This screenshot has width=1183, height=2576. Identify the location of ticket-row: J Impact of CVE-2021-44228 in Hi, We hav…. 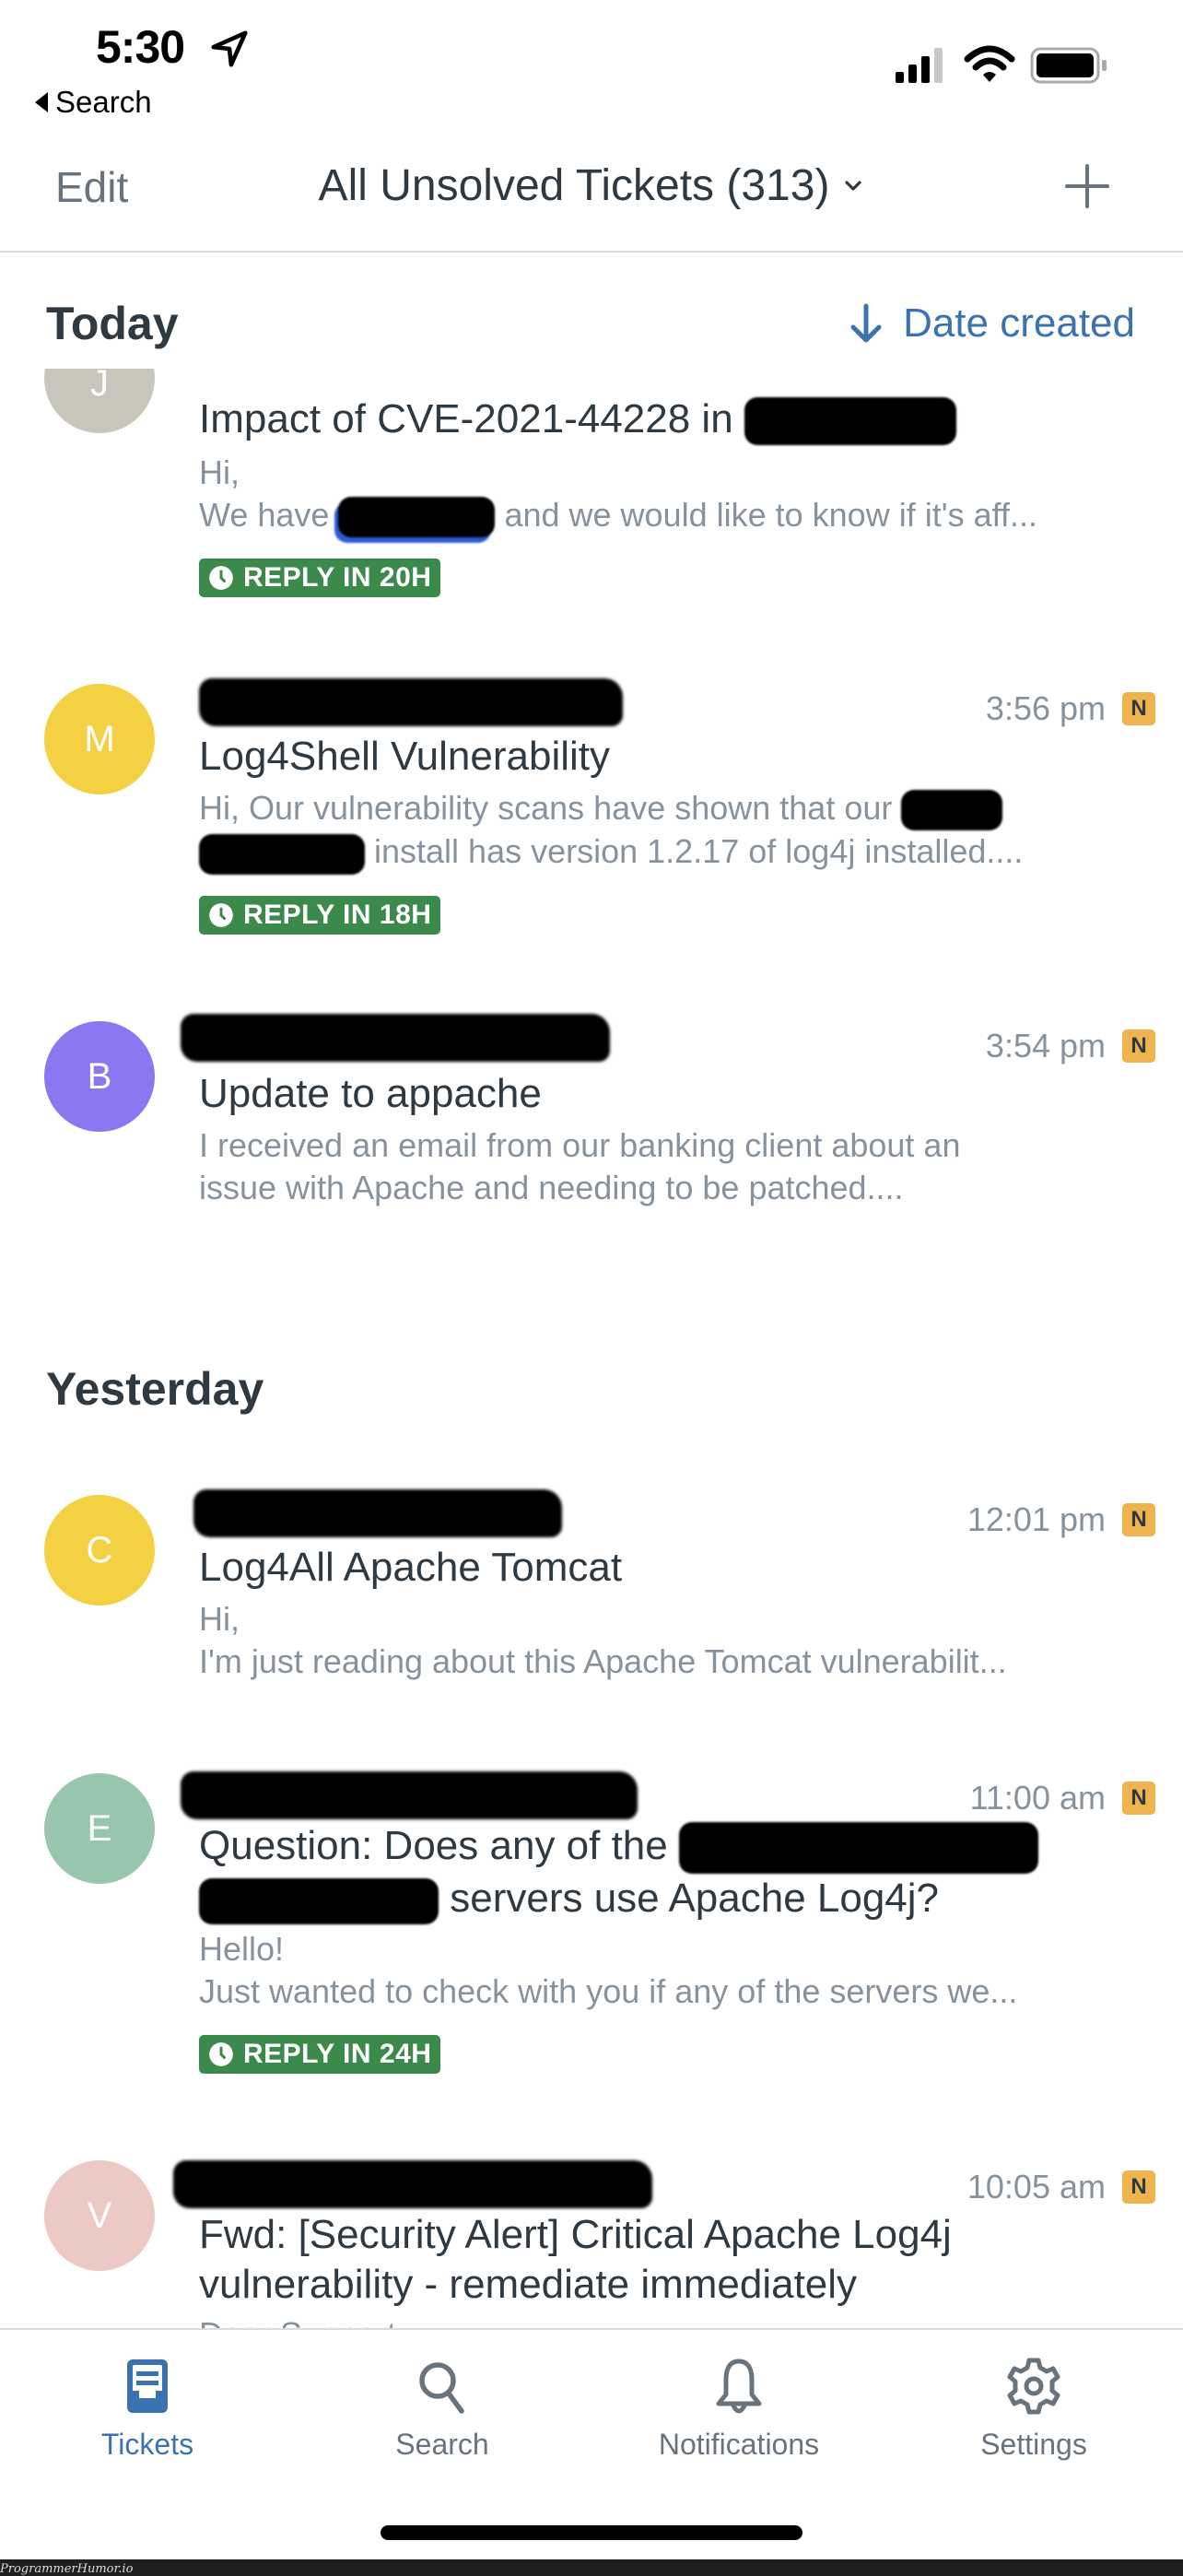
(591, 475).